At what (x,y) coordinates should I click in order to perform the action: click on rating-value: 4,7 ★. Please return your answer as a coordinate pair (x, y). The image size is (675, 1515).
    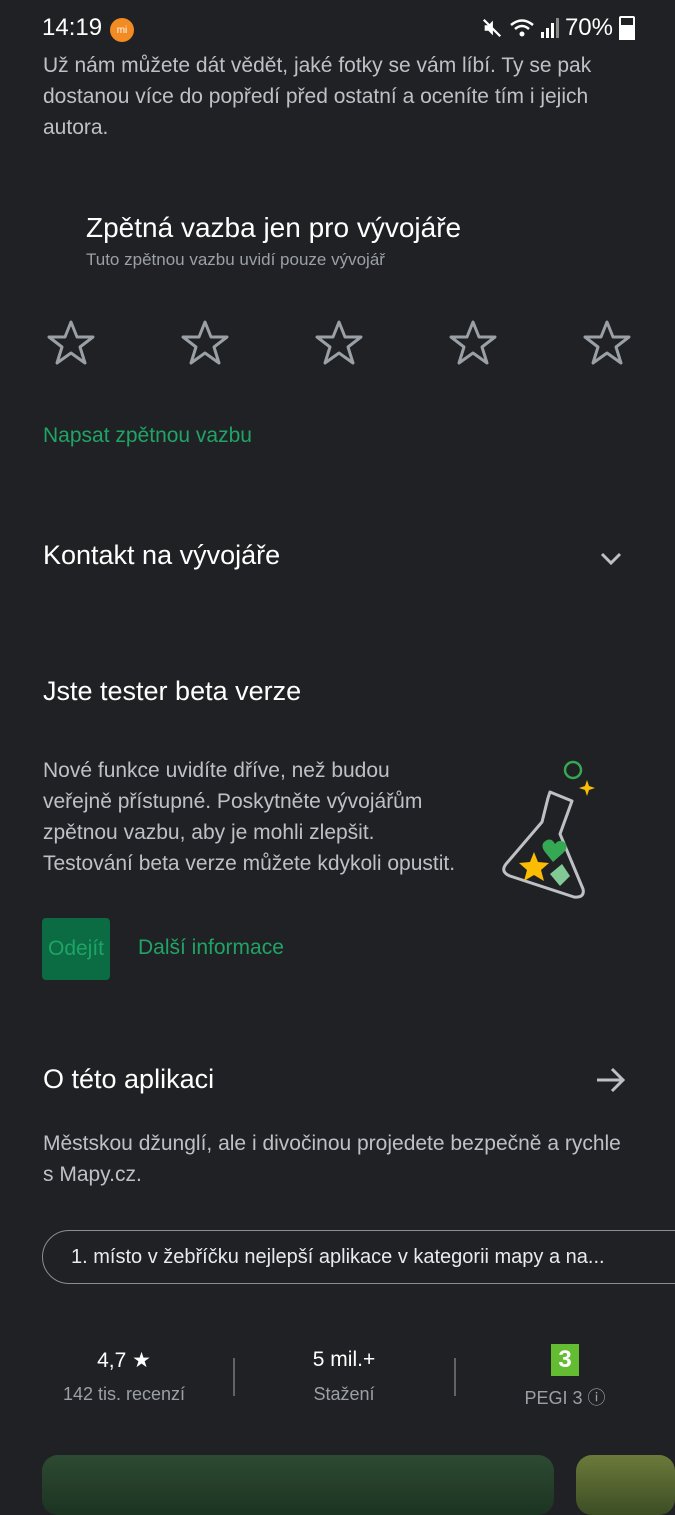
    Looking at the image, I should click on (124, 1360).